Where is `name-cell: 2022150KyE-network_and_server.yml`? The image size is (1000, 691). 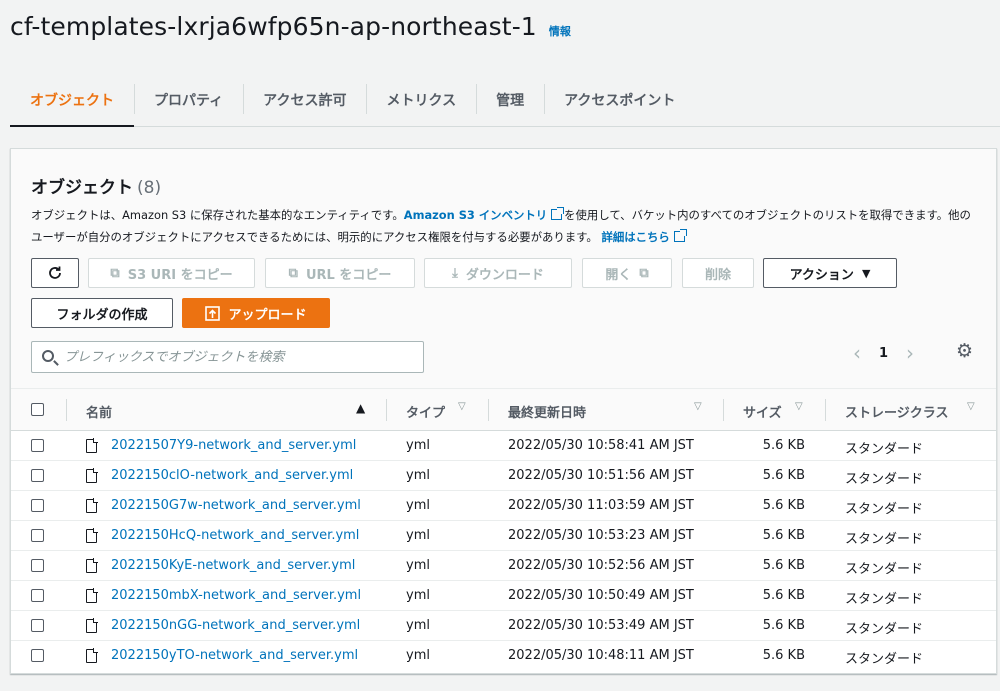
name-cell: 2022150KyE-network_and_server.yml is located at coordinates (226, 565).